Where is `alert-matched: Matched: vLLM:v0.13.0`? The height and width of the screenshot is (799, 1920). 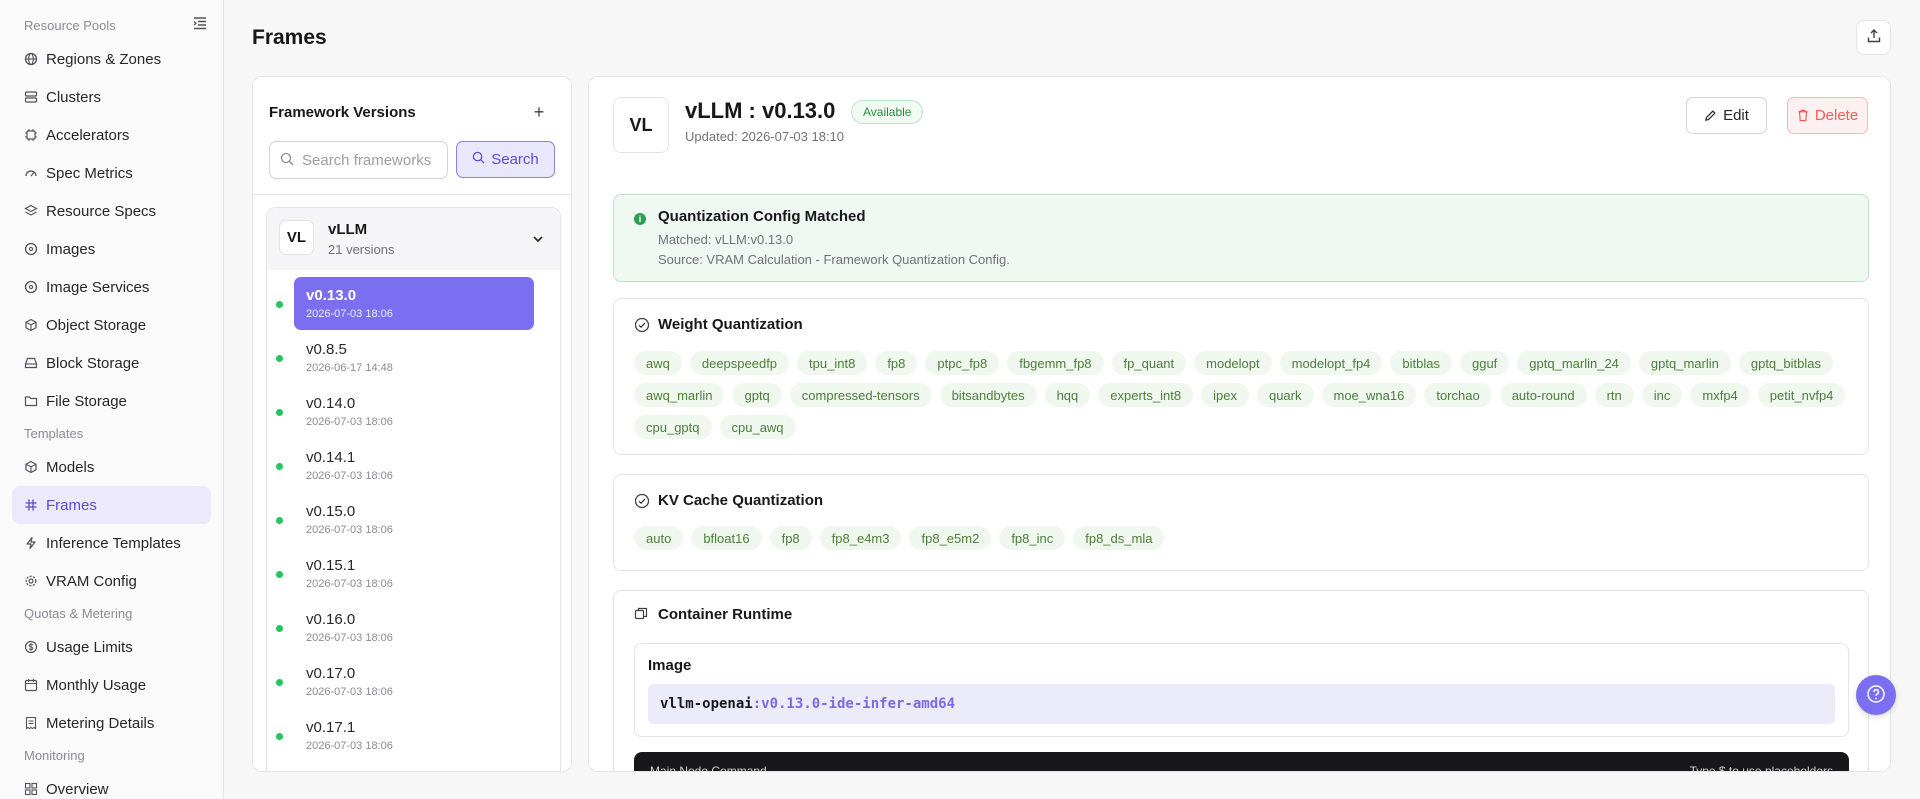
alert-matched: Matched: vLLM:v0.13.0 is located at coordinates (726, 239).